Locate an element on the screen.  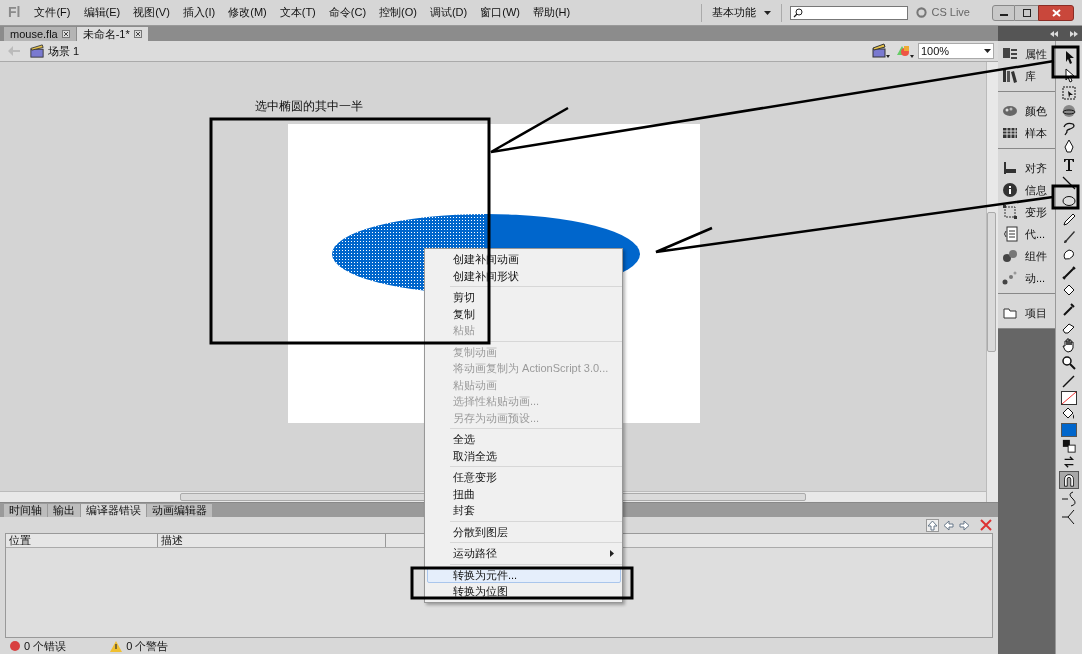
error-count: 0 个错误 is located at coordinates (45, 646).